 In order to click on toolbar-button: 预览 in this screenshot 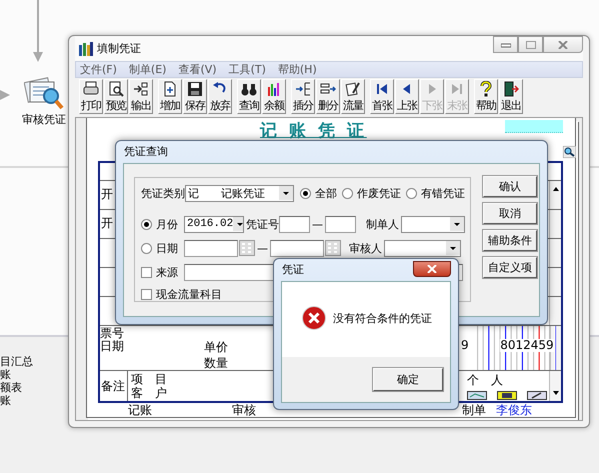, I will do `click(116, 96)`.